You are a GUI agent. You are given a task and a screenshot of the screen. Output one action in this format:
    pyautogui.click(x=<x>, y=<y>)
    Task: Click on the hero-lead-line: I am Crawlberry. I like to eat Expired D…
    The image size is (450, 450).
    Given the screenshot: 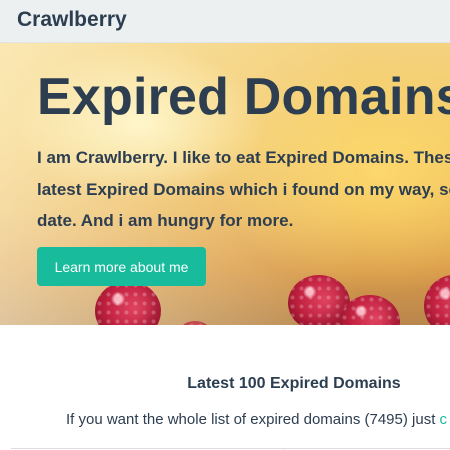 What is the action you would take?
    pyautogui.click(x=243, y=157)
    